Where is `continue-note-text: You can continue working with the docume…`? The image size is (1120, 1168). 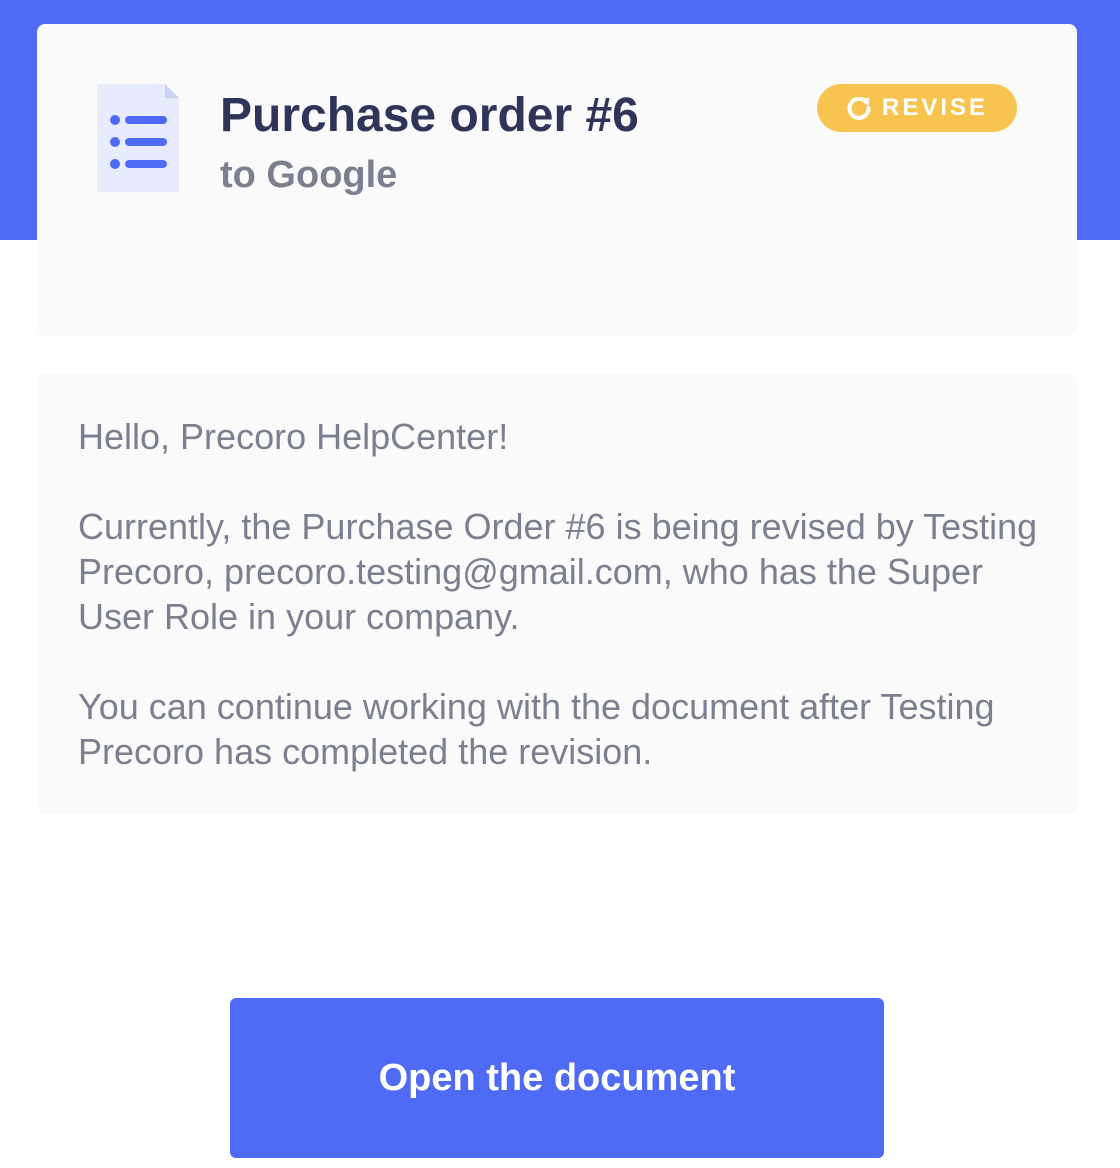
continue-note-text: You can continue working with the docume… is located at coordinates (536, 729).